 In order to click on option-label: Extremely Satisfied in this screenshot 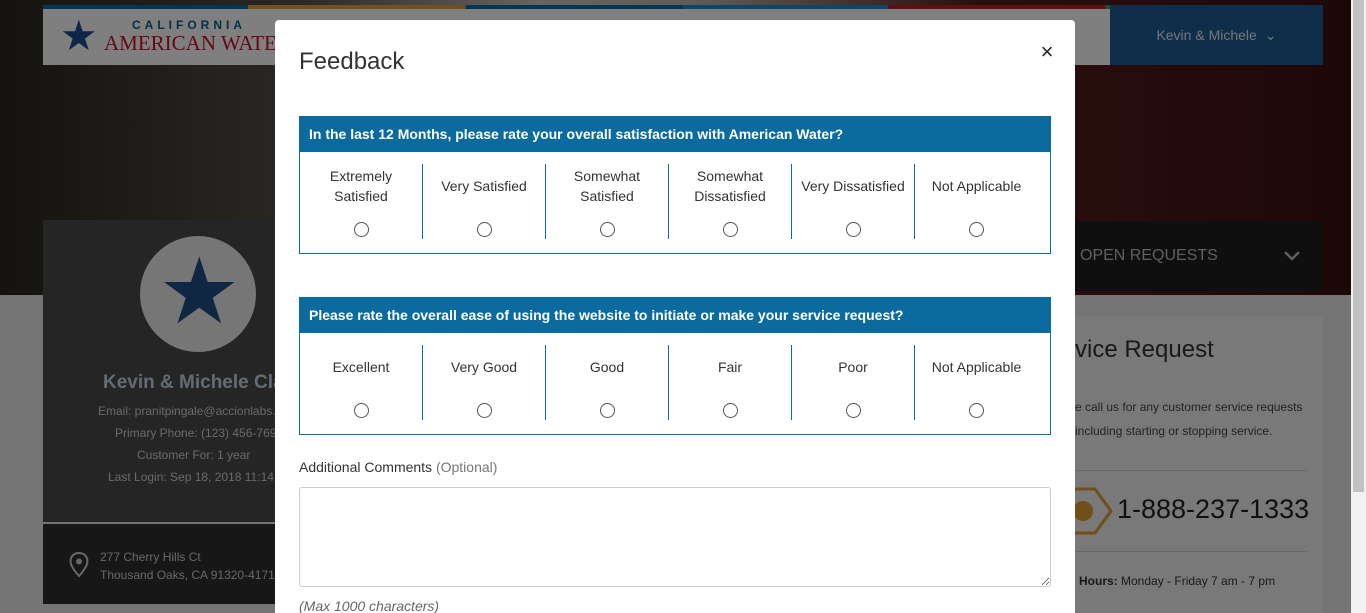, I will do `click(361, 186)`.